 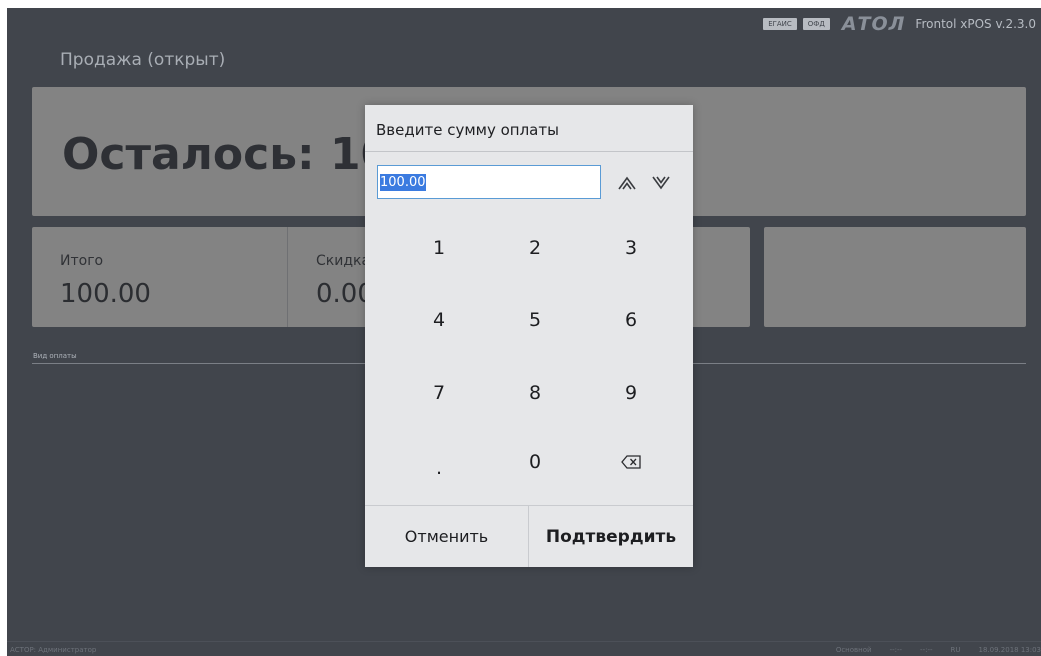 What do you see at coordinates (82, 261) in the screenshot?
I see `total-label: Итого` at bounding box center [82, 261].